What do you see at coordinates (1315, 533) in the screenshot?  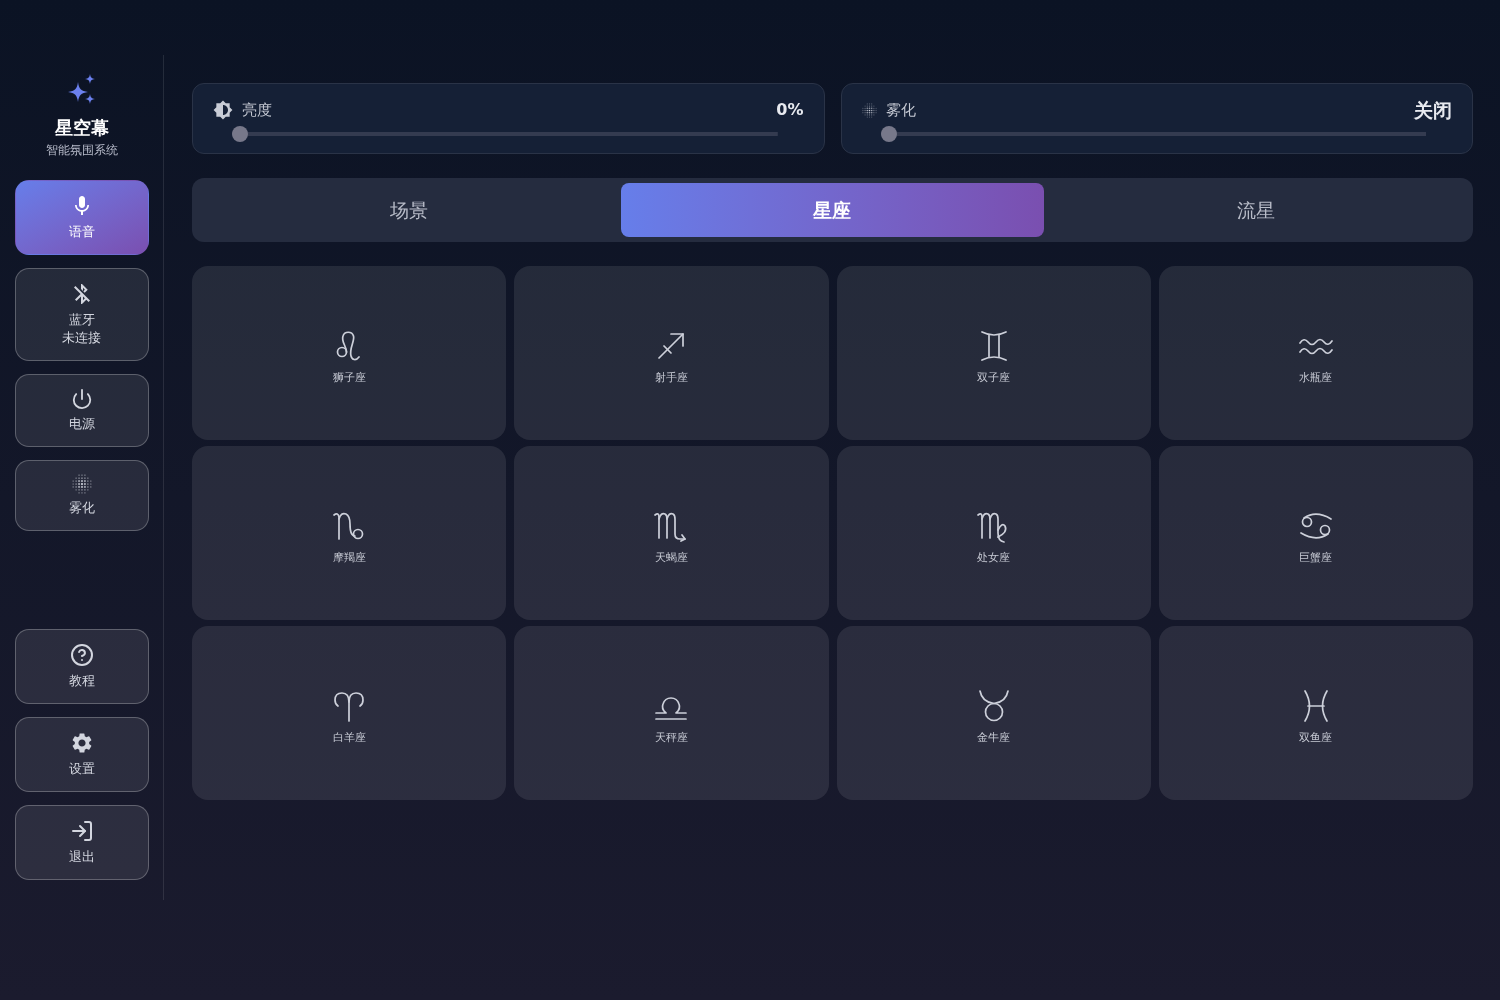 I see `constellation-card: 巨蟹座` at bounding box center [1315, 533].